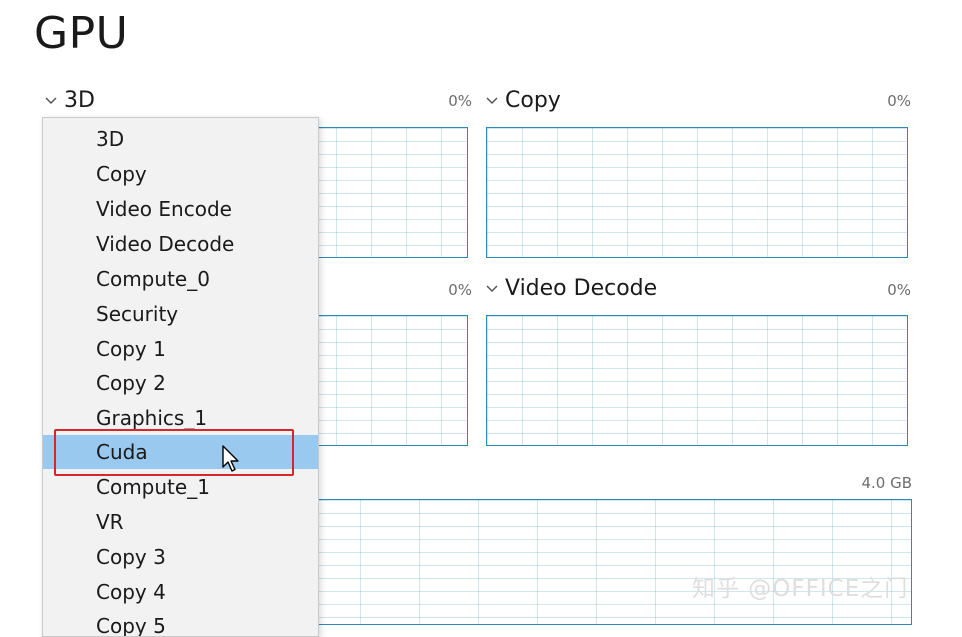 This screenshot has height=637, width=962. I want to click on pane-selector-copy: Copy, so click(523, 100).